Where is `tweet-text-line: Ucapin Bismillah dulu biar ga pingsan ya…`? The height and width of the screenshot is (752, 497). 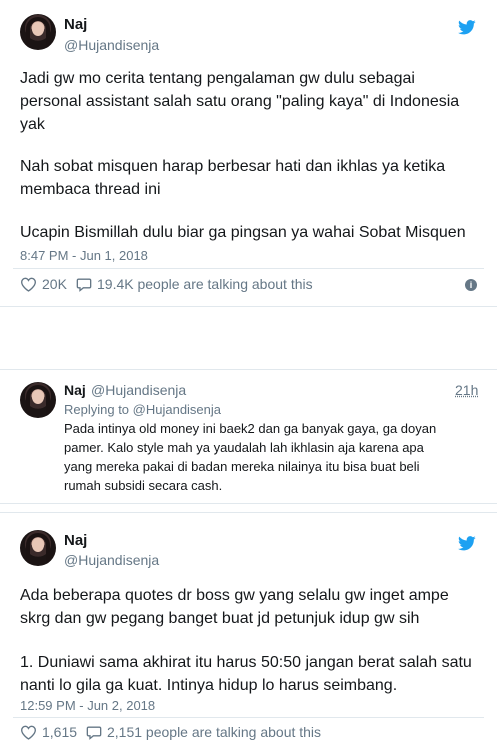 tweet-text-line: Ucapin Bismillah dulu biar ga pingsan ya… is located at coordinates (243, 232).